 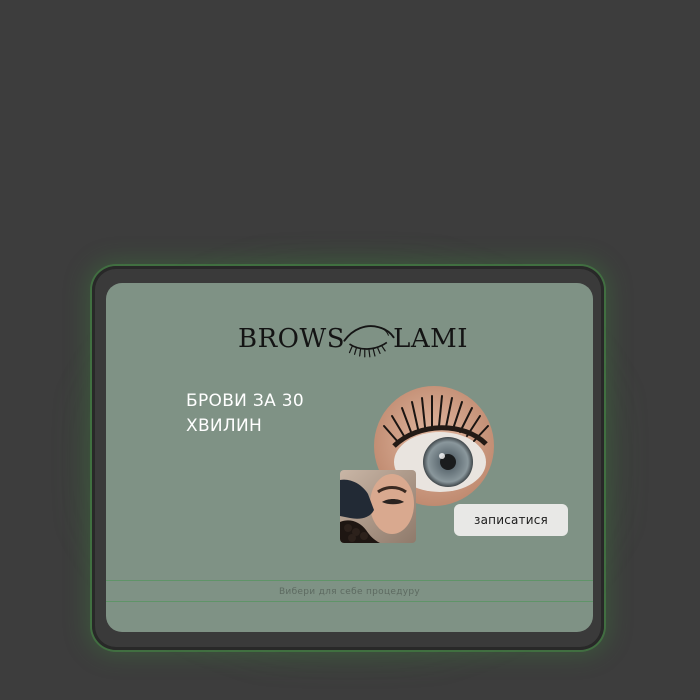 What do you see at coordinates (224, 426) in the screenshot?
I see `headline-line-2: ХВИЛИН` at bounding box center [224, 426].